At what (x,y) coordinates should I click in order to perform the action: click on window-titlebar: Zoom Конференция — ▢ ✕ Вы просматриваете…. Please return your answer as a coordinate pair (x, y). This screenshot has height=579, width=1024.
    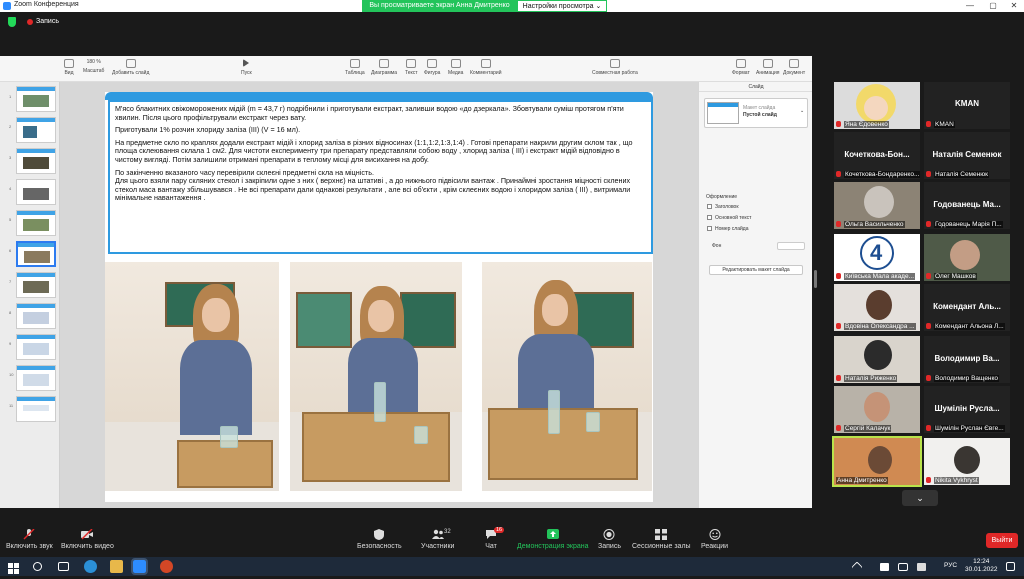
    Looking at the image, I should click on (512, 6).